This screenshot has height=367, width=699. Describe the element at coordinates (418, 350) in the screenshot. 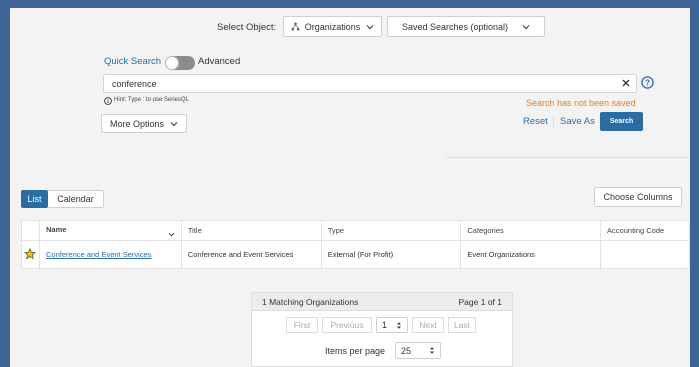

I see `items-per-page-select: 25` at that location.